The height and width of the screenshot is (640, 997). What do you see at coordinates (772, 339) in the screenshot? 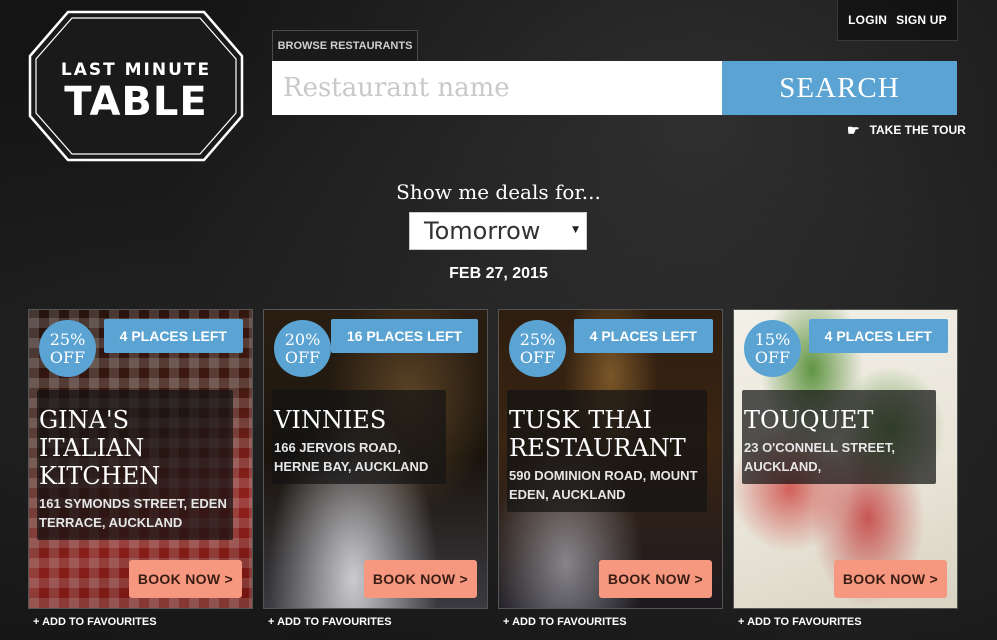
I see `discount-percent: 15%` at bounding box center [772, 339].